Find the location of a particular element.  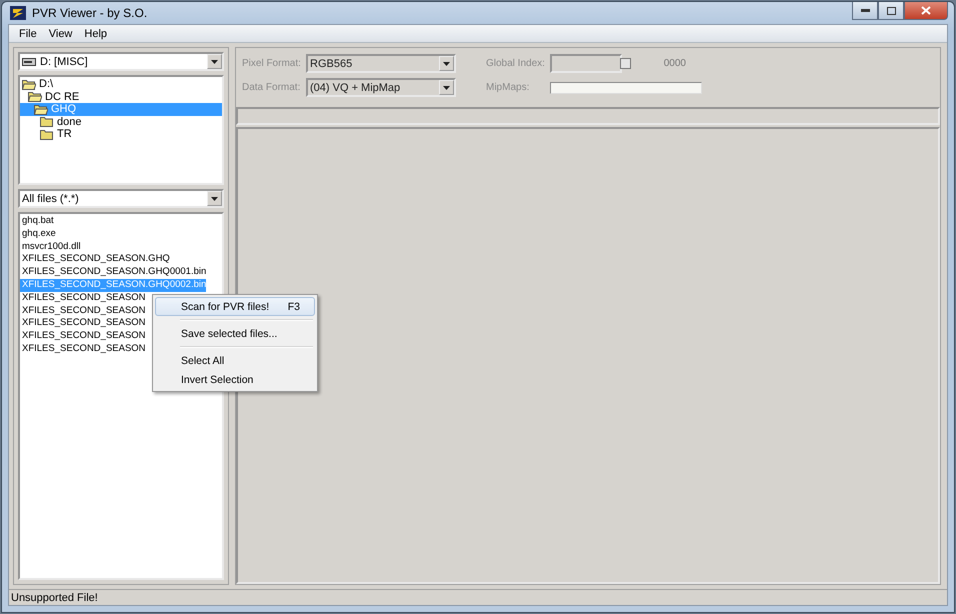

maximize-button is located at coordinates (891, 11).